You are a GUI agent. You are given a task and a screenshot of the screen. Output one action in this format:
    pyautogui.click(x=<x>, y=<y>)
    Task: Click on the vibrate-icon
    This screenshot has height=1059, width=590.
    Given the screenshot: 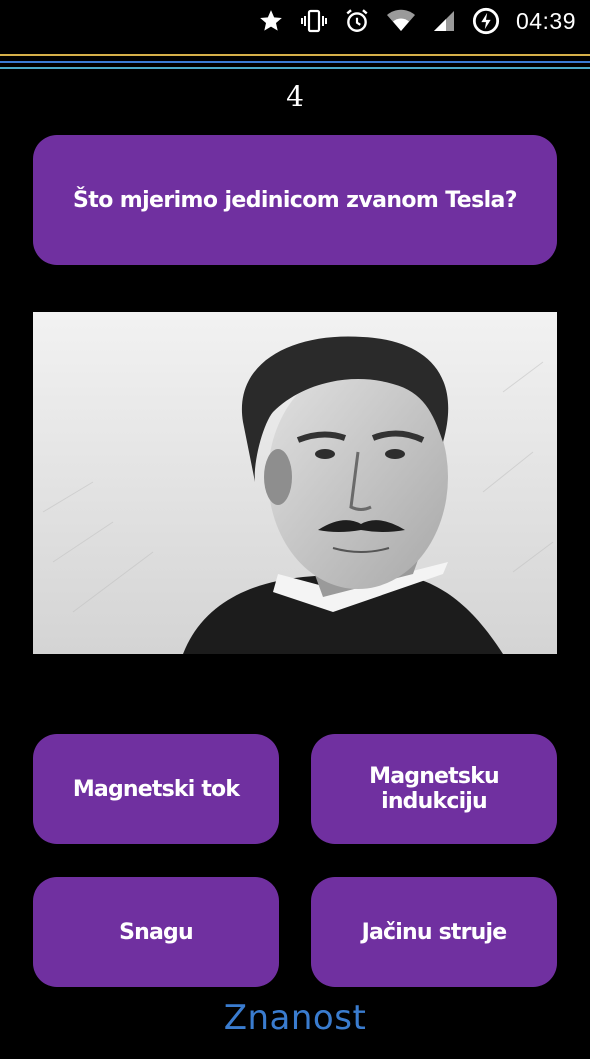 What is the action you would take?
    pyautogui.click(x=314, y=21)
    